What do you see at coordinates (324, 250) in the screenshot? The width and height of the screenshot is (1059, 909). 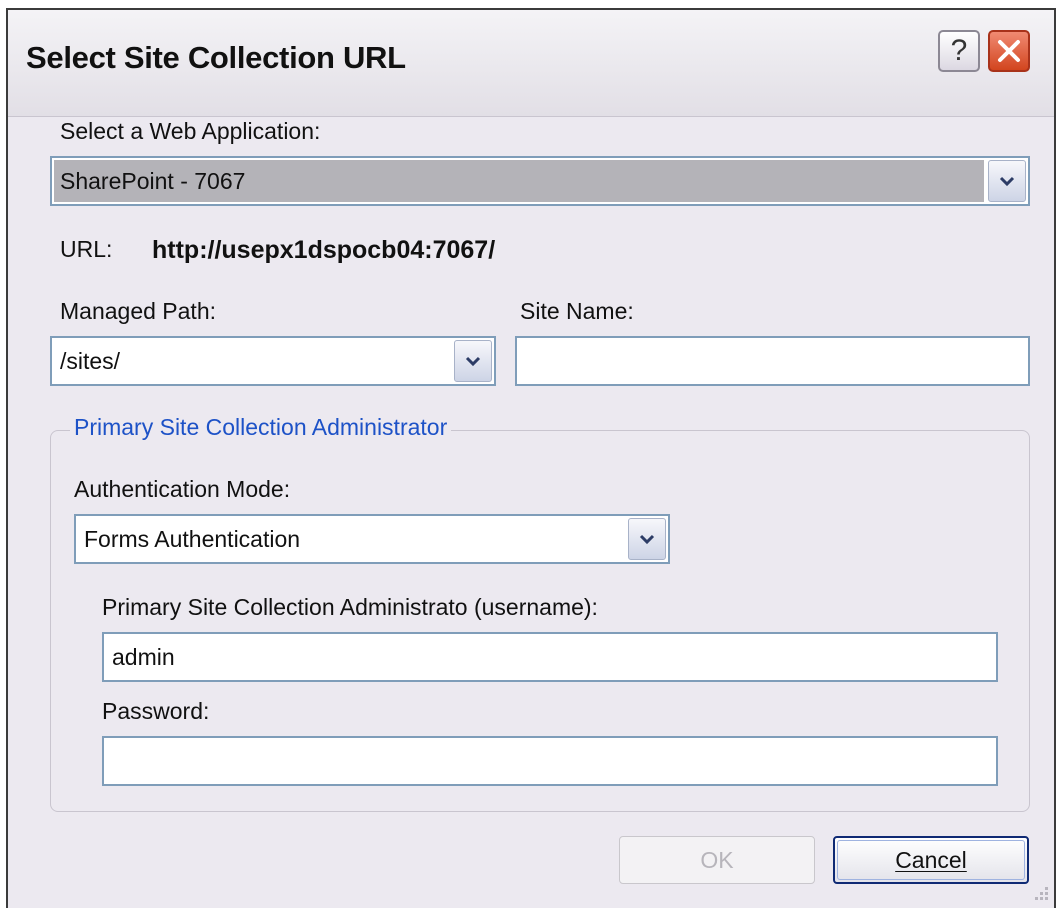 I see `url-value: http://usepx1dspocb04:7067/` at bounding box center [324, 250].